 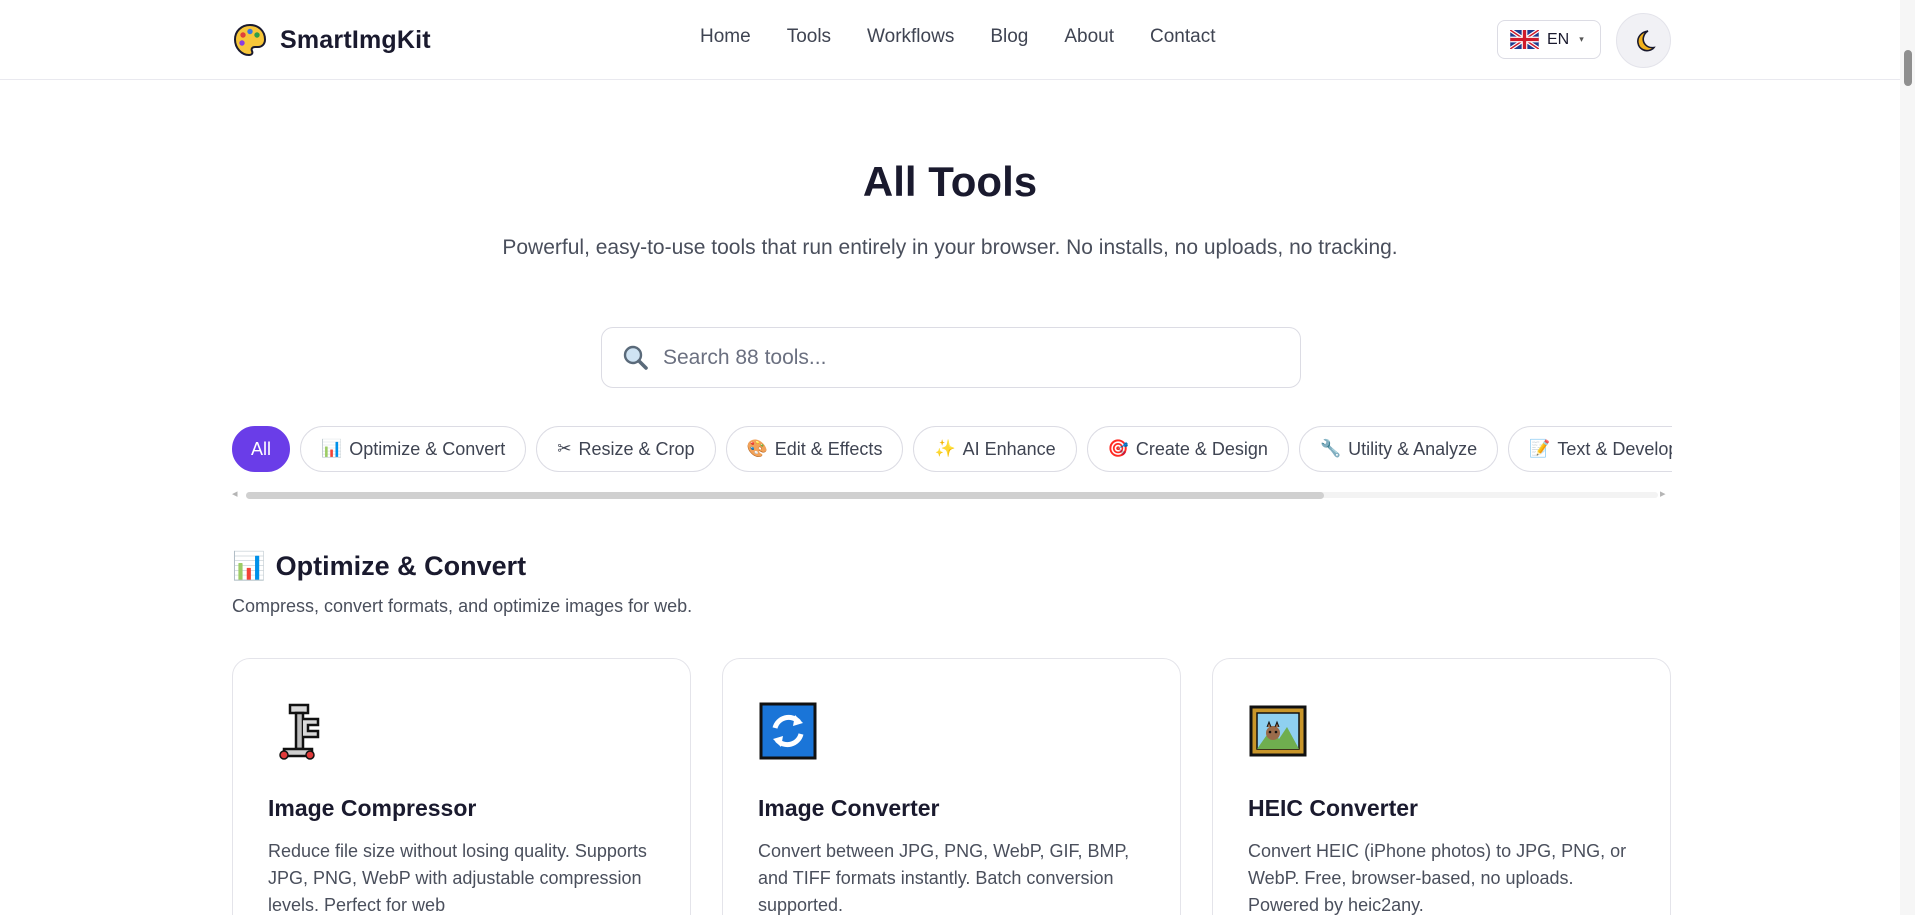 I want to click on page-scrollbar-thumb, so click(x=1908, y=68).